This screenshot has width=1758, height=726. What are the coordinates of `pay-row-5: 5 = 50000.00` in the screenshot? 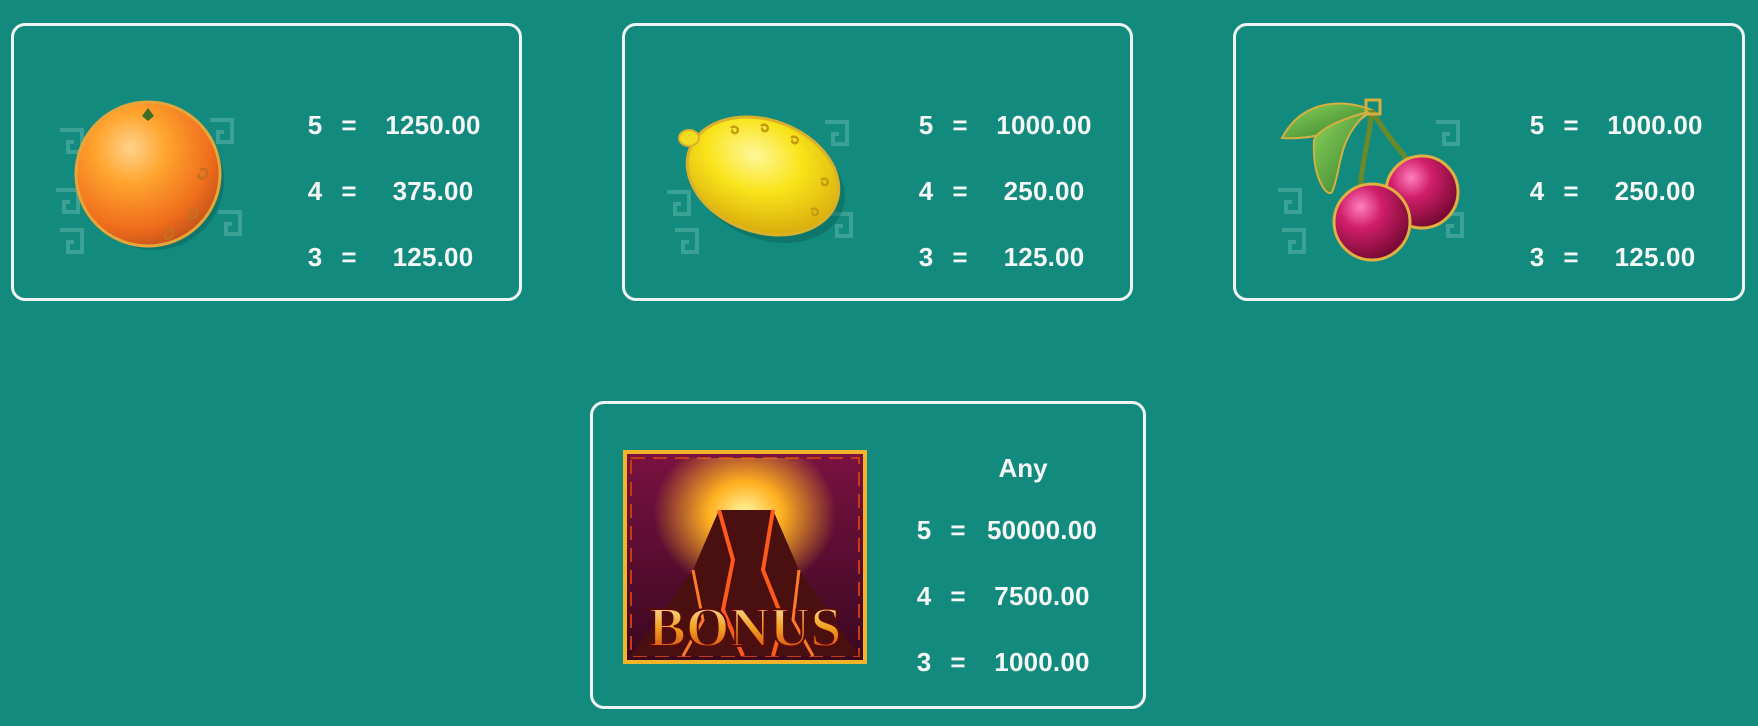 It's located at (1023, 530).